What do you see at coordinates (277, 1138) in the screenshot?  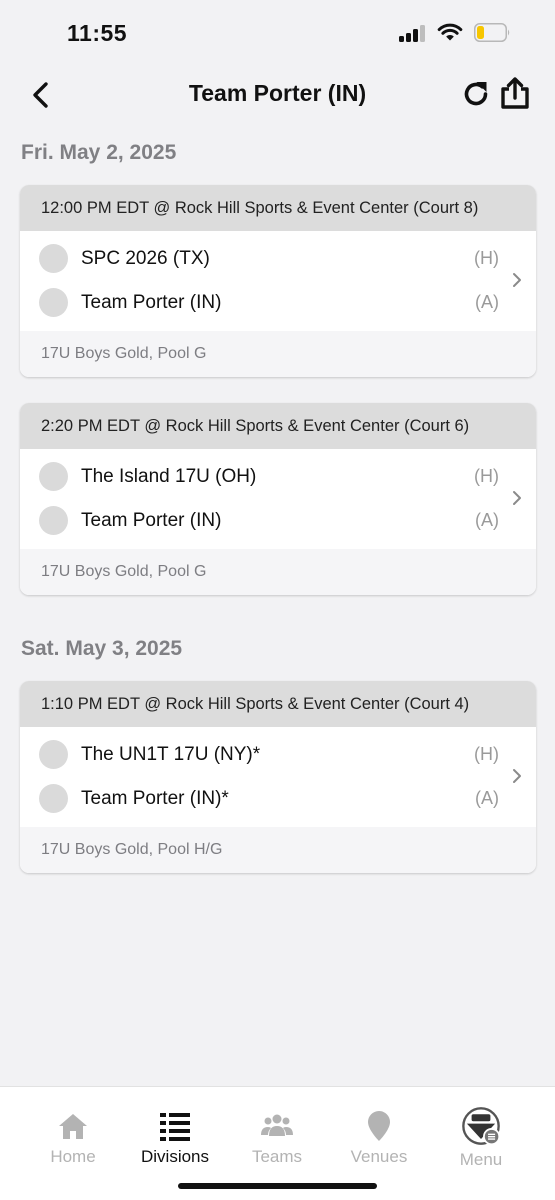 I see `tab-teams: Teams` at bounding box center [277, 1138].